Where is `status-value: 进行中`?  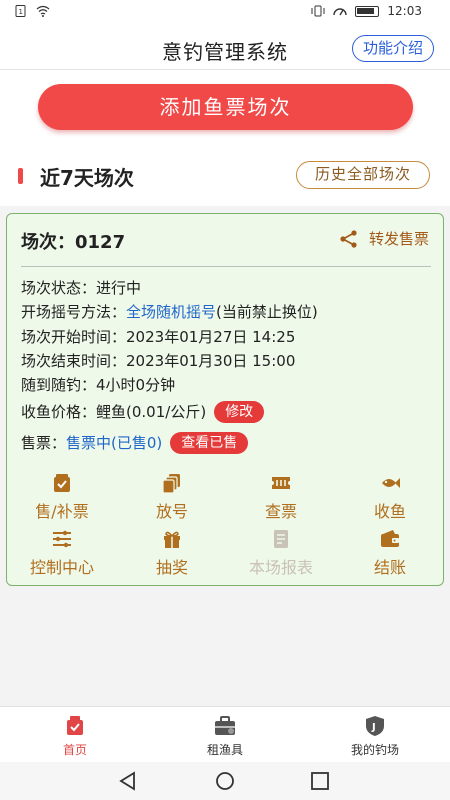
status-value: 进行中 is located at coordinates (119, 288).